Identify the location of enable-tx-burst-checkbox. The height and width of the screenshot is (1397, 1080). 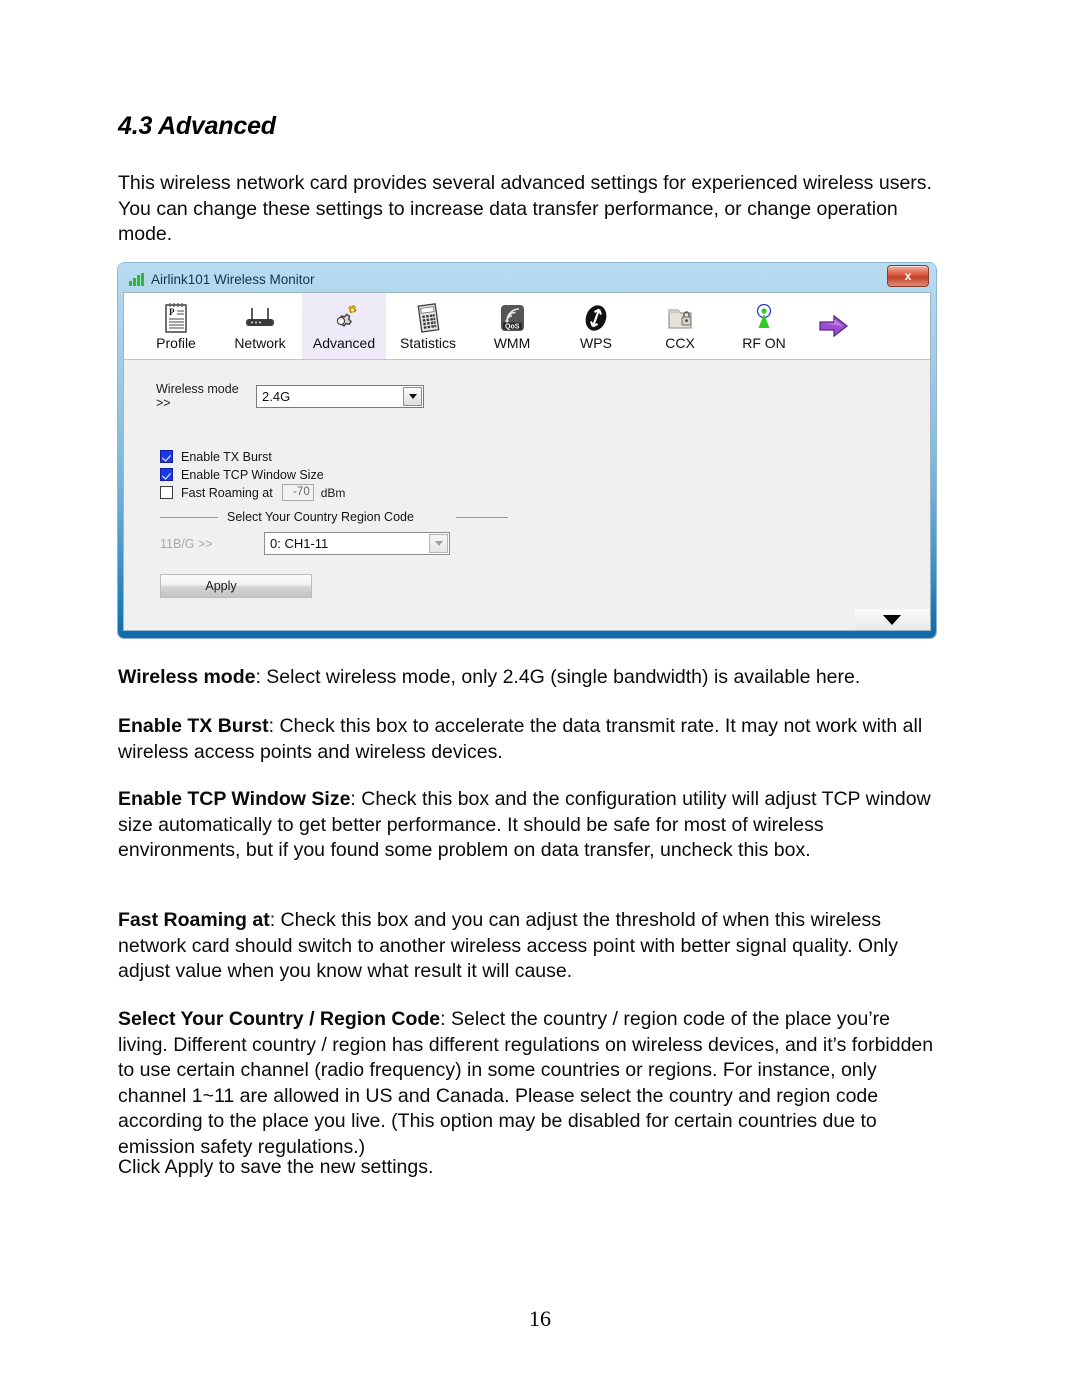
(166, 456).